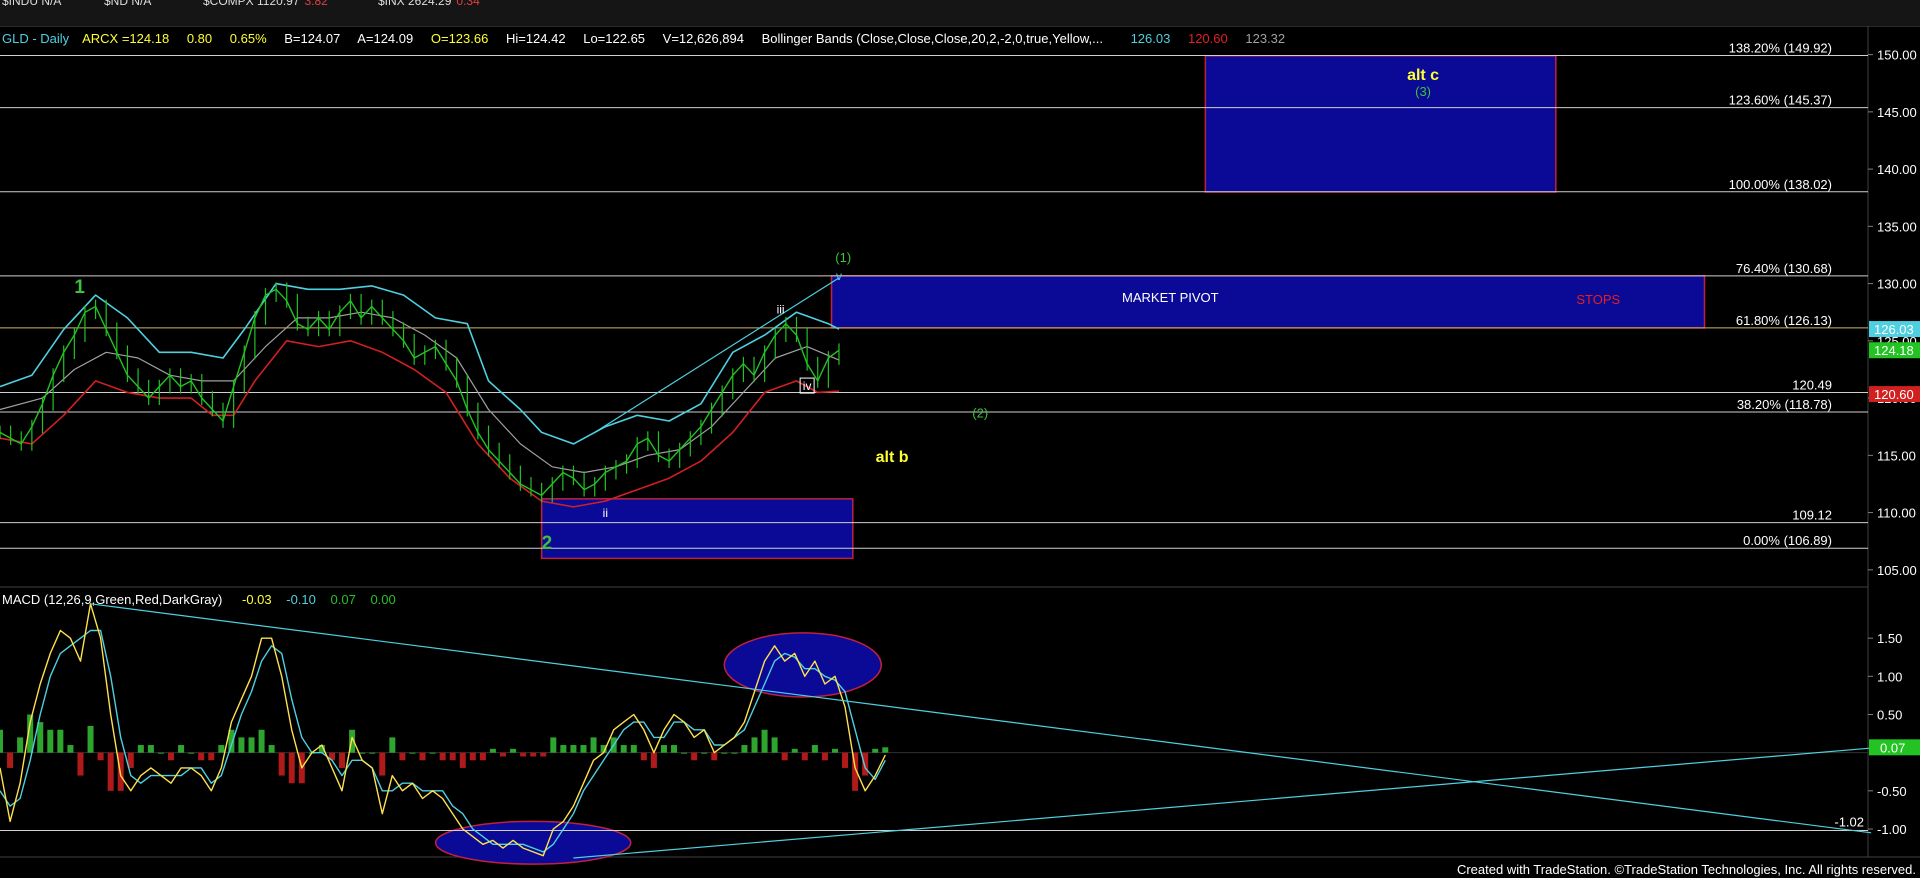 This screenshot has height=878, width=1920. Describe the element at coordinates (1897, 284) in the screenshot. I see `y-tick-label: 130.00` at that location.